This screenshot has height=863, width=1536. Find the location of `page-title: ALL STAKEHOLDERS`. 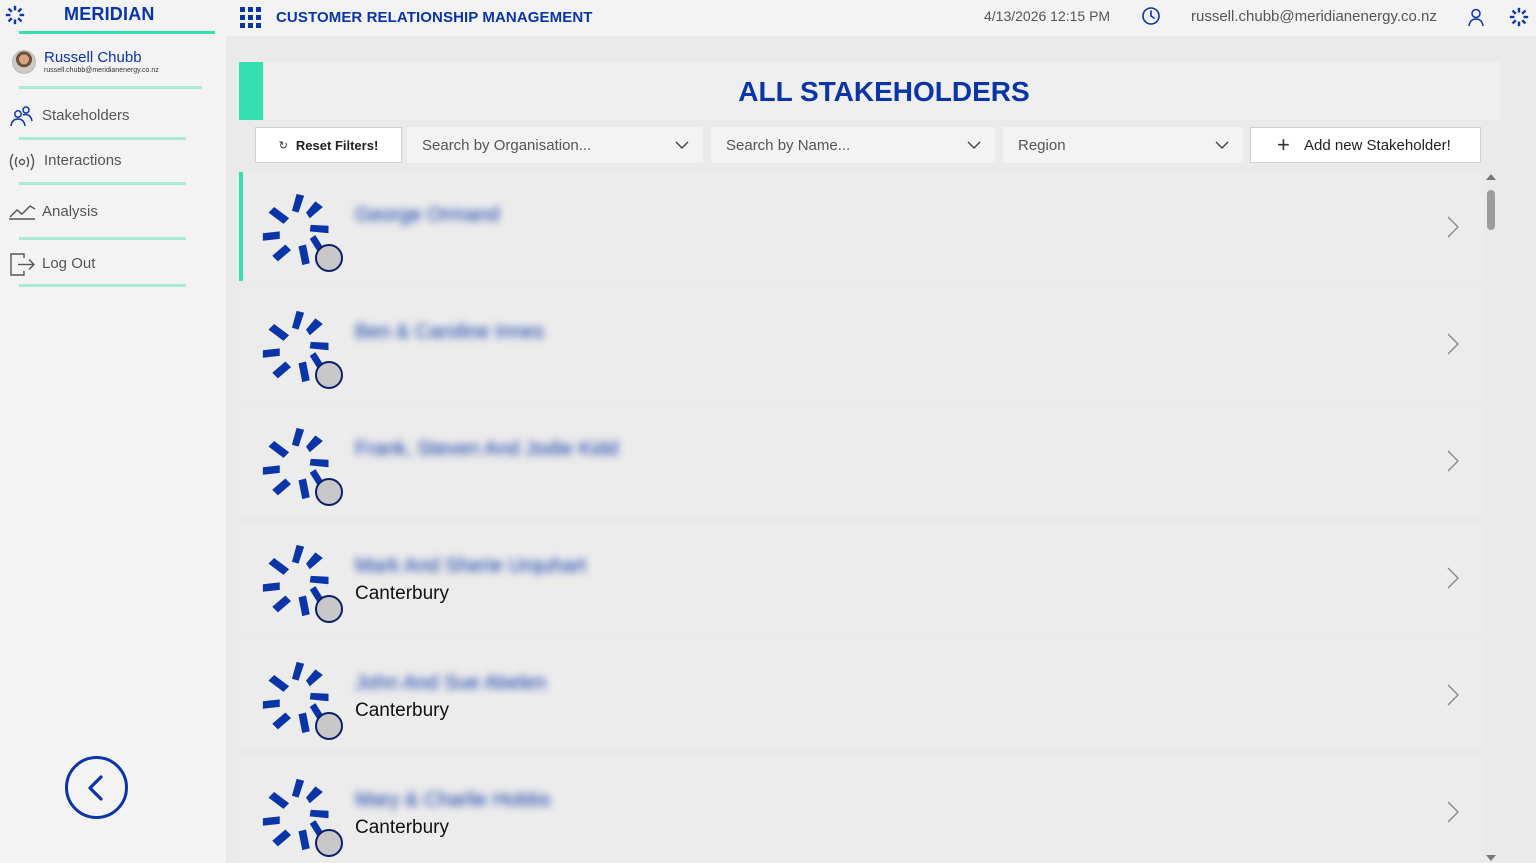

page-title: ALL STAKEHOLDERS is located at coordinates (884, 91).